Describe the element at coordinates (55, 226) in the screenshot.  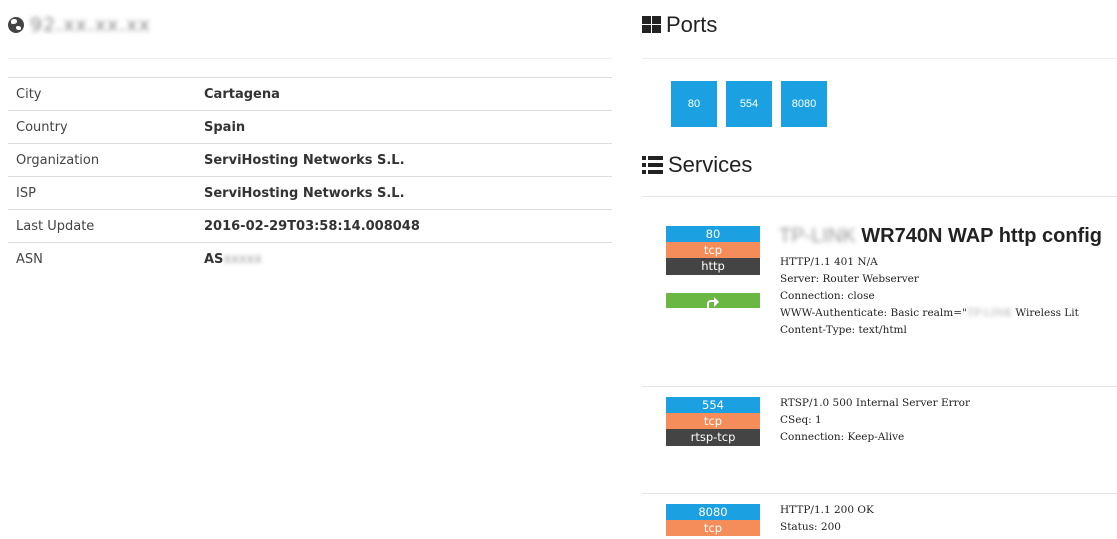
I see `info-label-last-update: Last Update` at that location.